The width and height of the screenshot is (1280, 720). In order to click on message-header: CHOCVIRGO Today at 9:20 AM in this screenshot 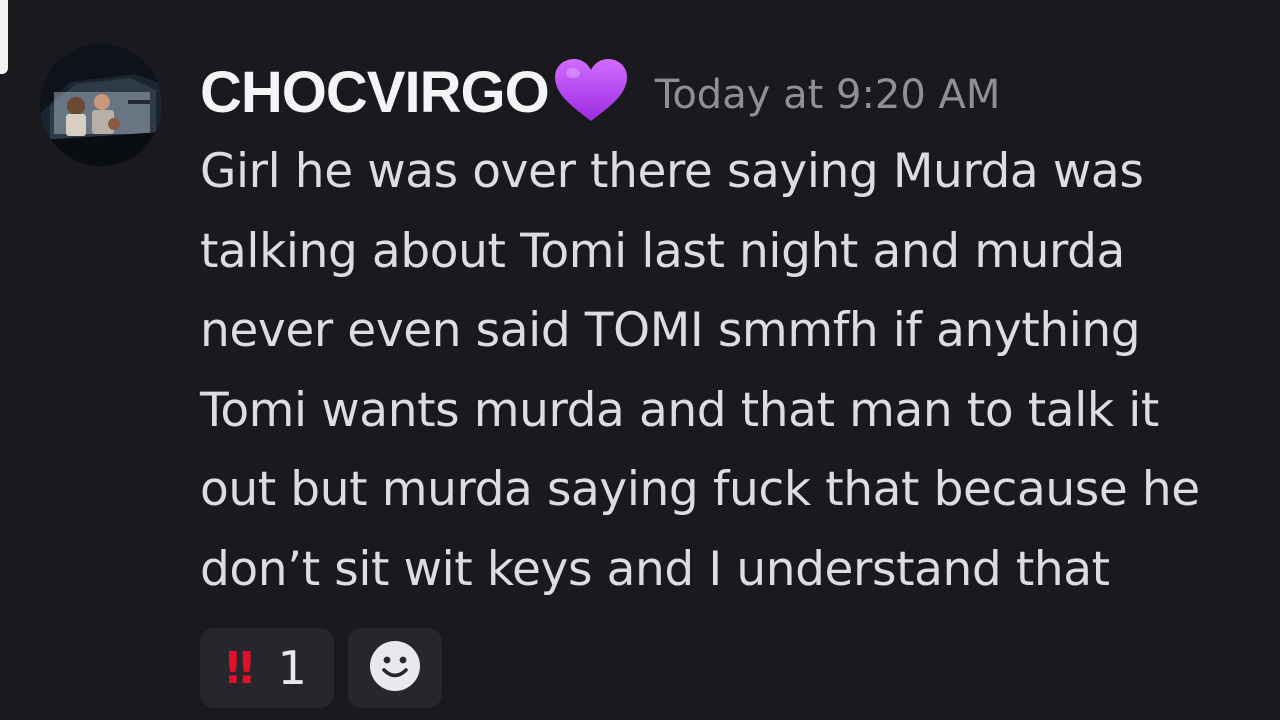, I will do `click(600, 92)`.